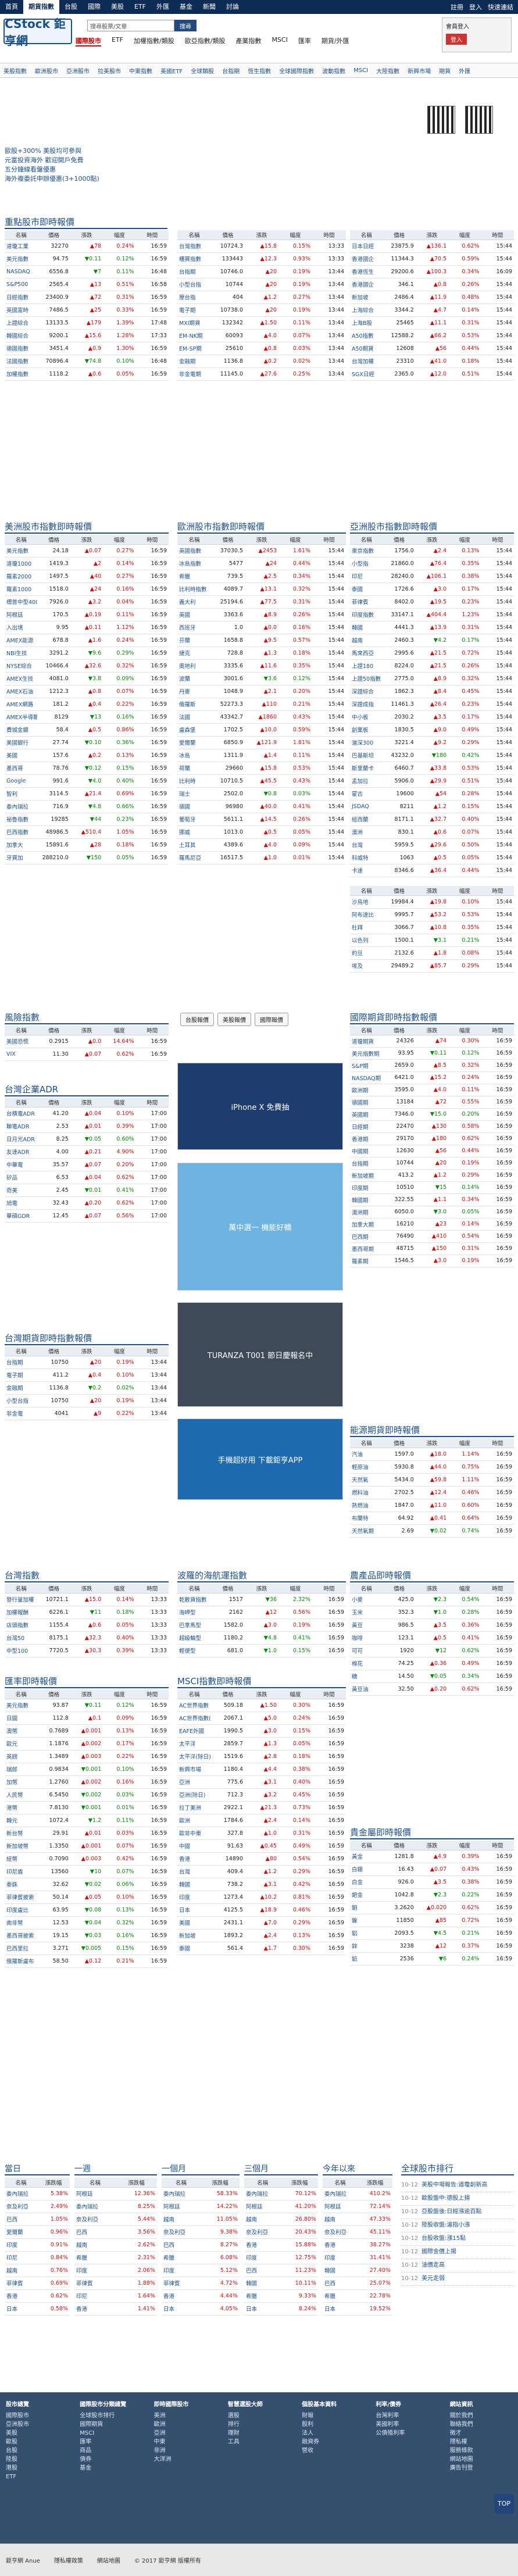  I want to click on instrument-name: 美元指數, so click(21, 551).